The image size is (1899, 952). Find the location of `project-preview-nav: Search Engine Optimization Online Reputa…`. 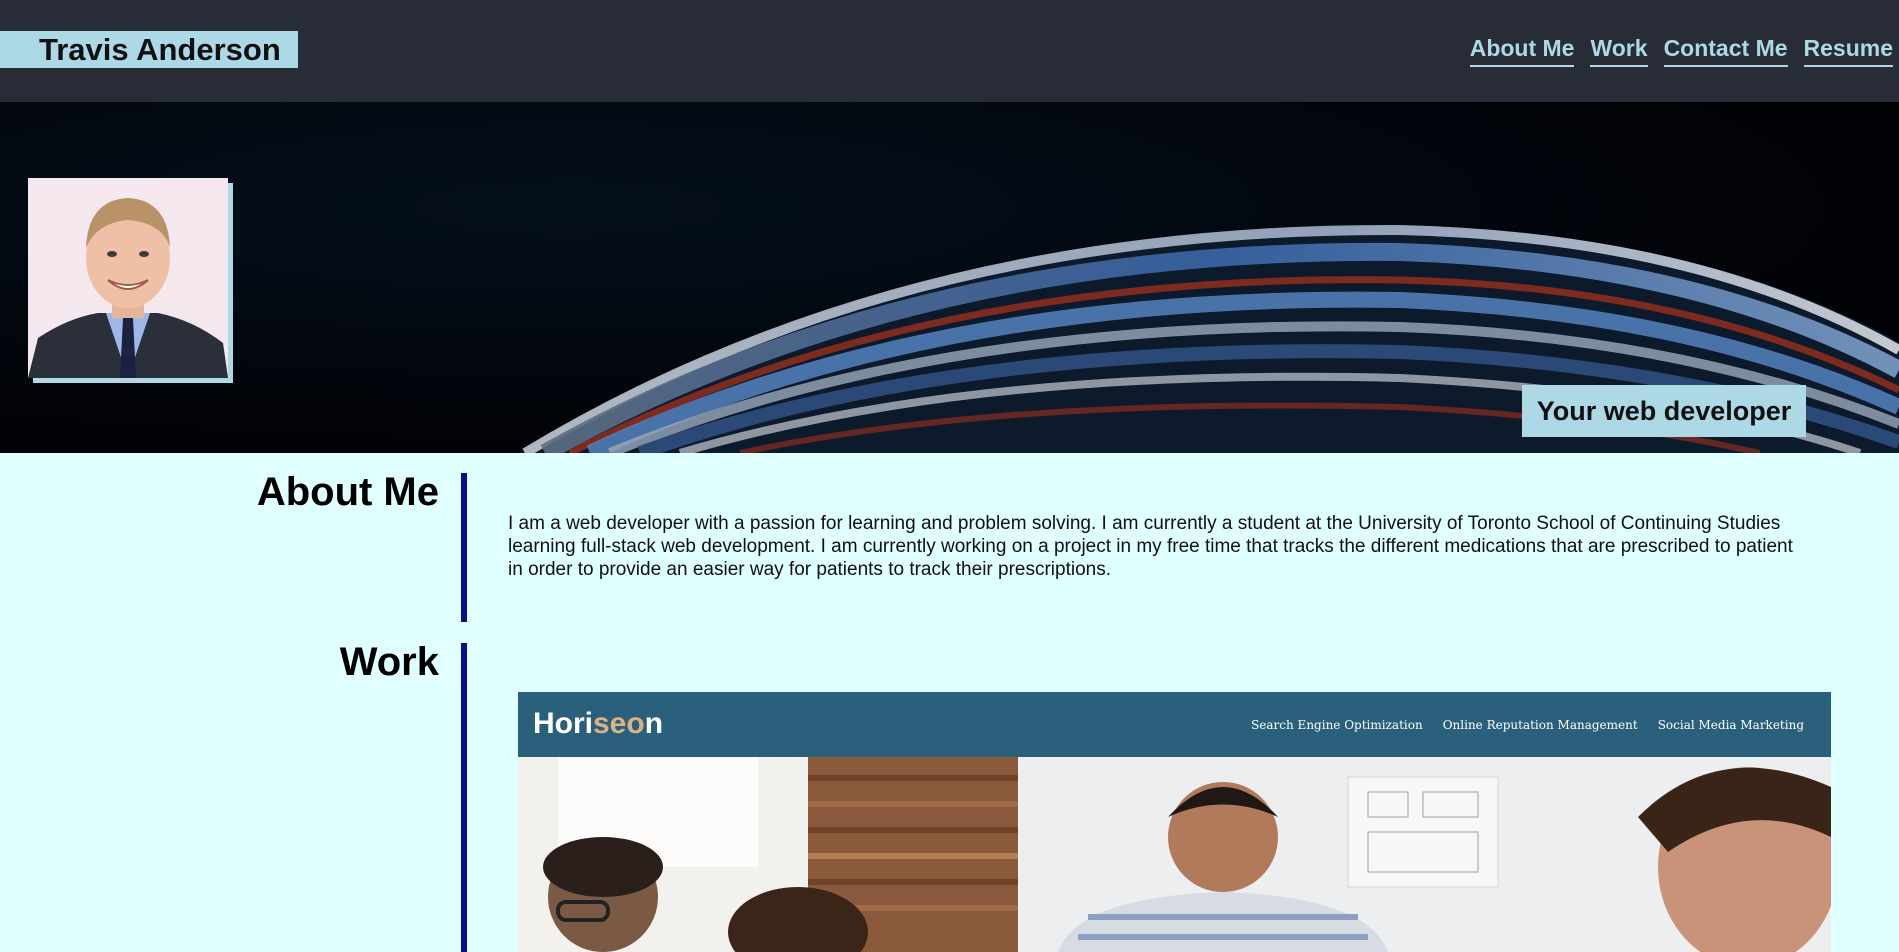

project-preview-nav: Search Engine Optimization Online Reputa… is located at coordinates (1527, 725).